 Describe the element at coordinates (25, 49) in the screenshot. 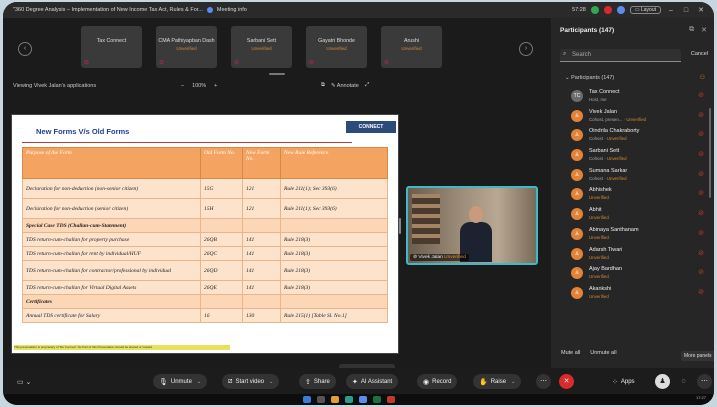

I see `prev-thumbnails-icon: ‹` at that location.